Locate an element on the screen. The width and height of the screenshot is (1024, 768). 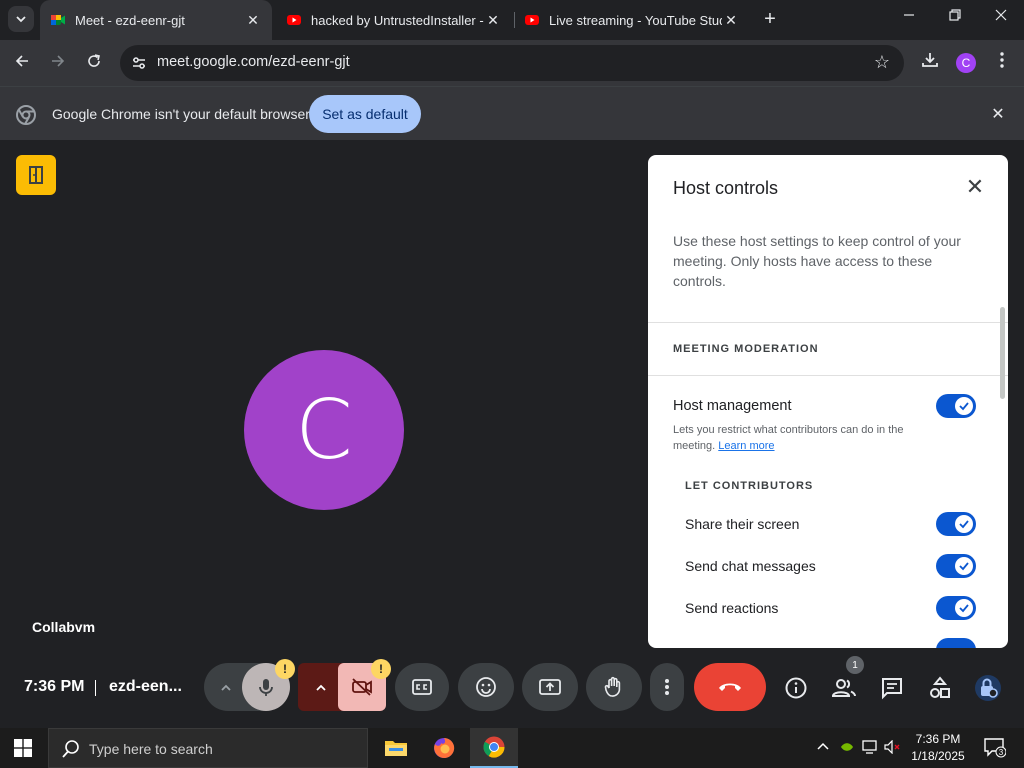
info-icon is located at coordinates (796, 688).